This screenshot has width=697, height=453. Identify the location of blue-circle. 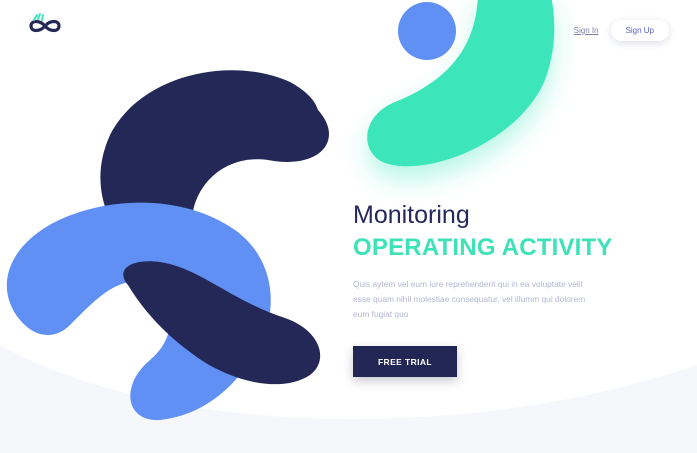
(427, 31).